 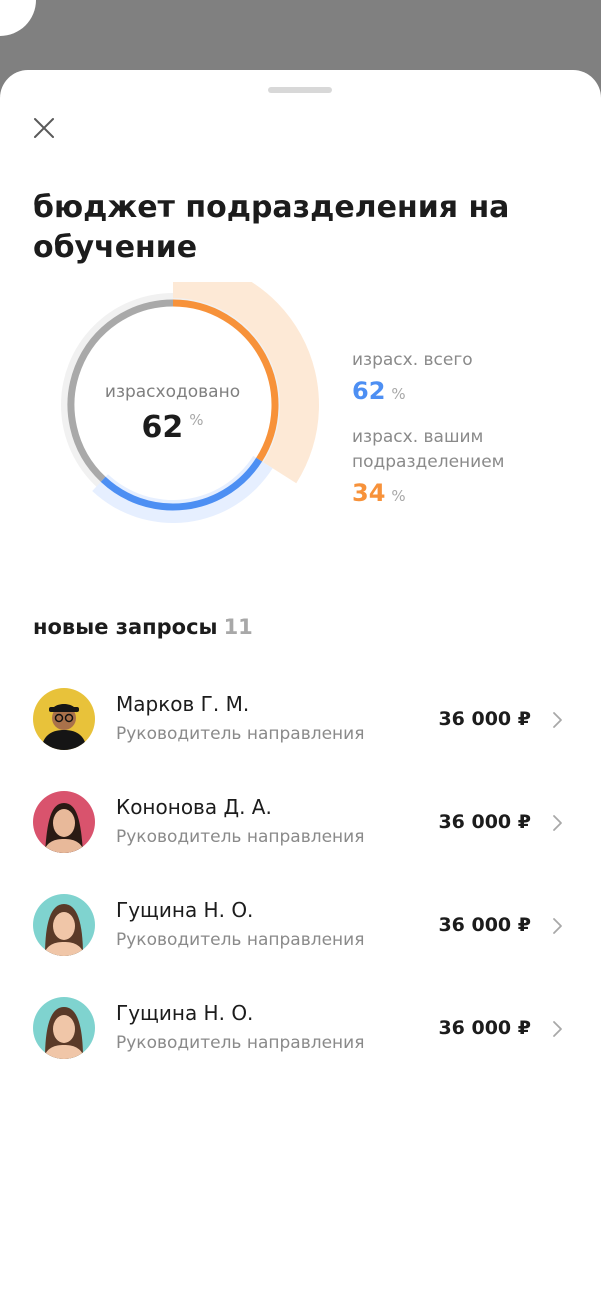 I want to click on request-name: Марков Г. М., so click(x=183, y=704).